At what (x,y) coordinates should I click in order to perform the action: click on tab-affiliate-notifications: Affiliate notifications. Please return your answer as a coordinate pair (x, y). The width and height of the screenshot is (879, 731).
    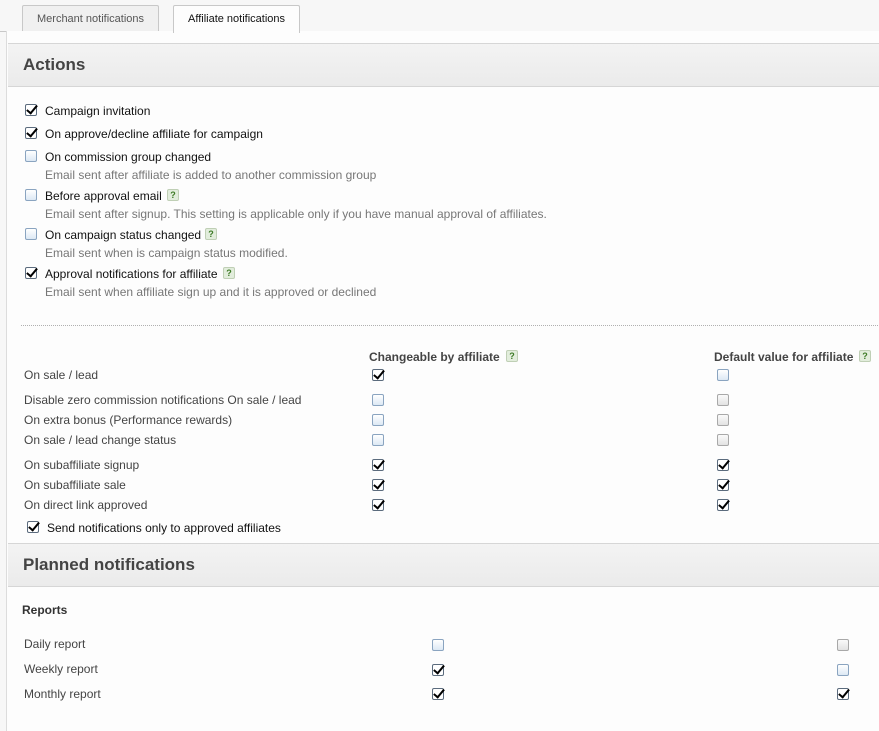
    Looking at the image, I should click on (237, 19).